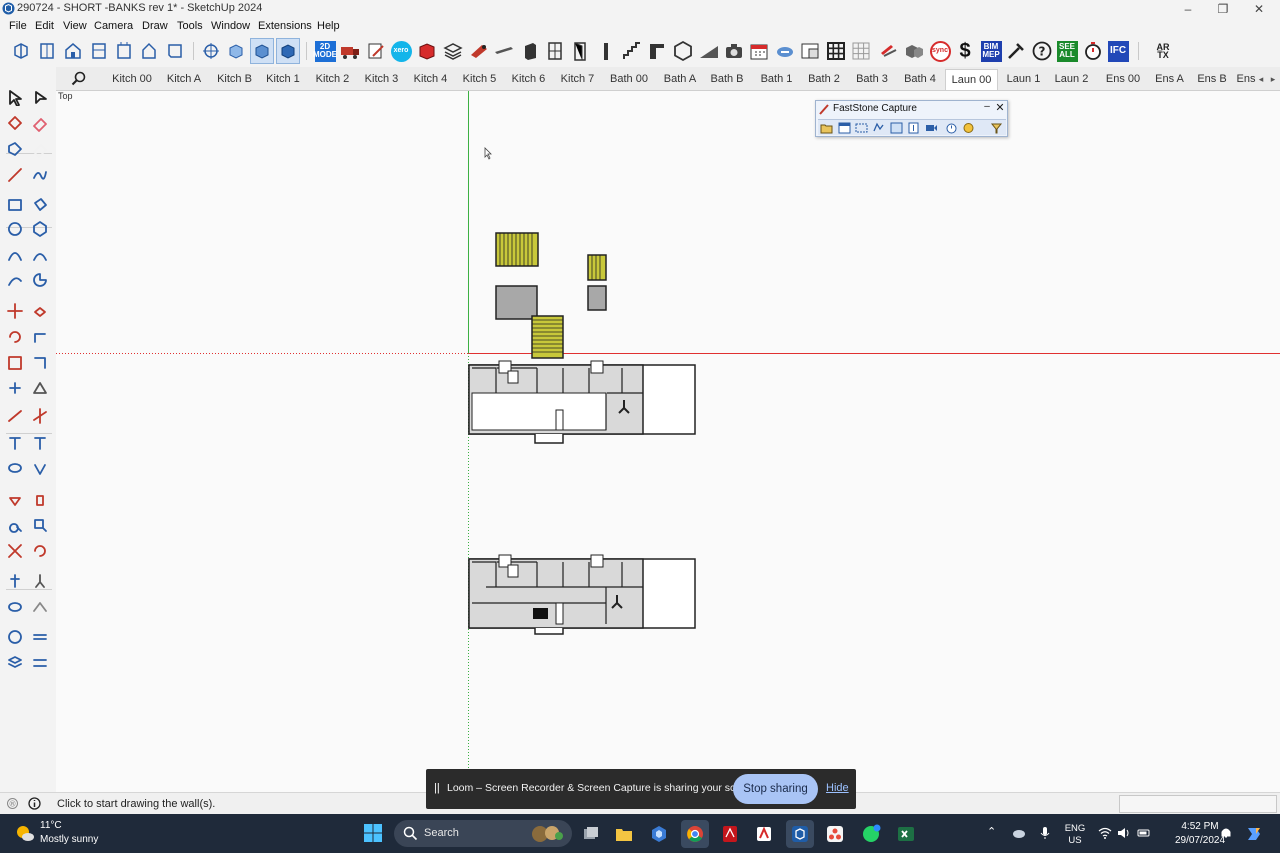  I want to click on truck-icon, so click(350, 51).